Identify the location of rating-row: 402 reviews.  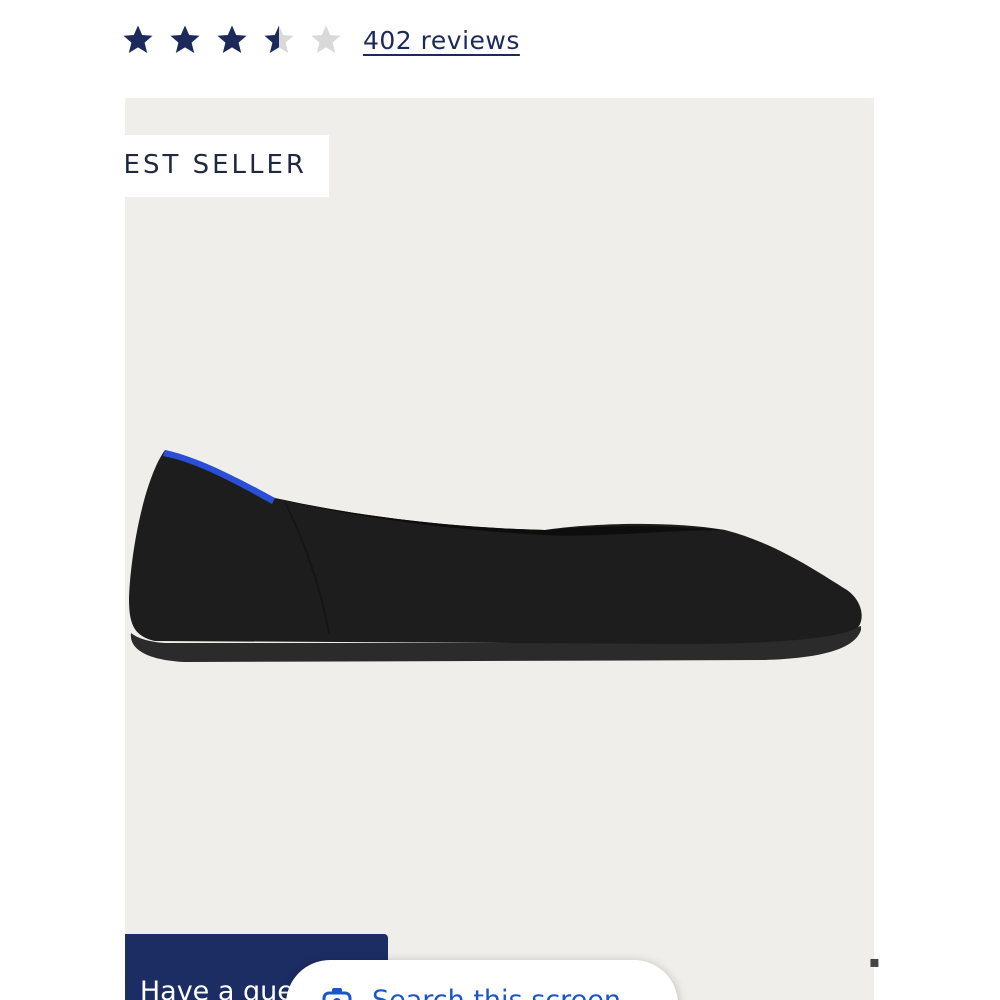
(321, 40).